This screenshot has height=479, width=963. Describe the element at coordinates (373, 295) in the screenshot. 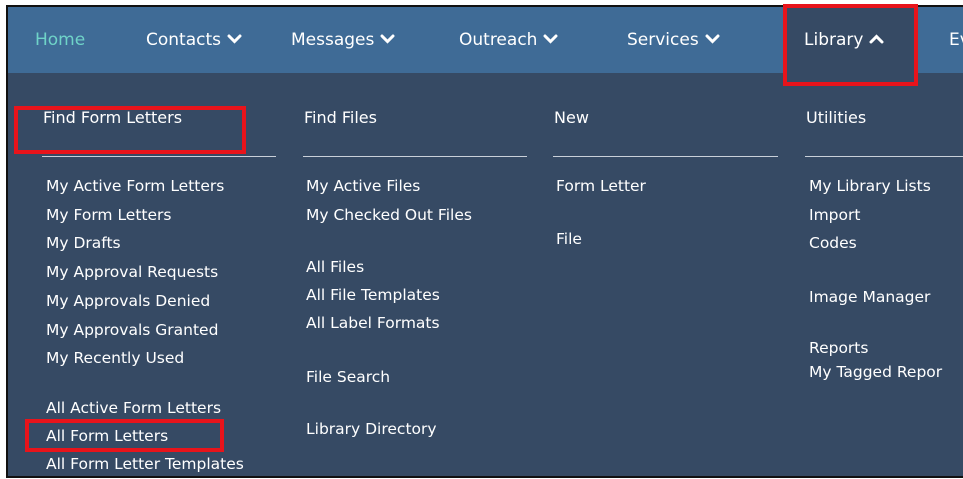

I see `link-all-file-templates: All File Templates` at that location.